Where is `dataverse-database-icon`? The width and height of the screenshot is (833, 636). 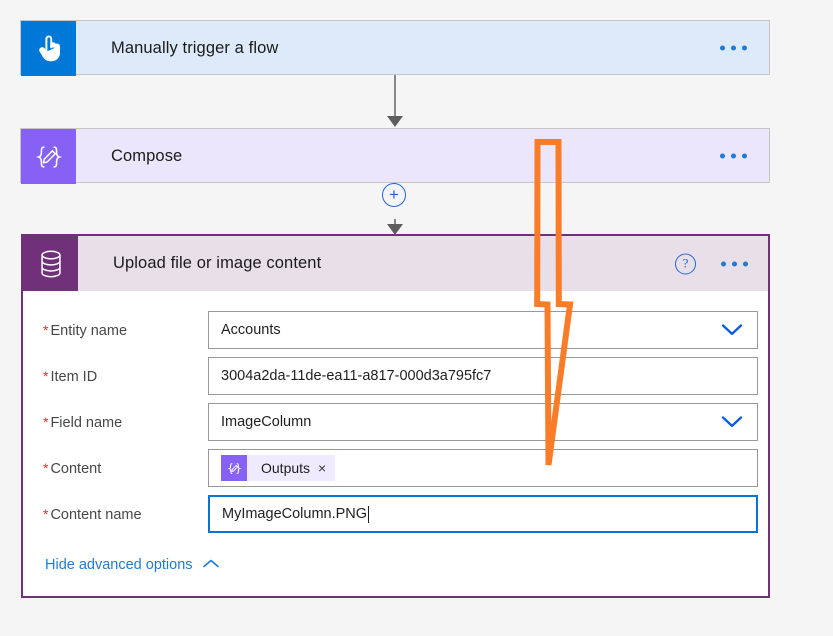
dataverse-database-icon is located at coordinates (50, 263).